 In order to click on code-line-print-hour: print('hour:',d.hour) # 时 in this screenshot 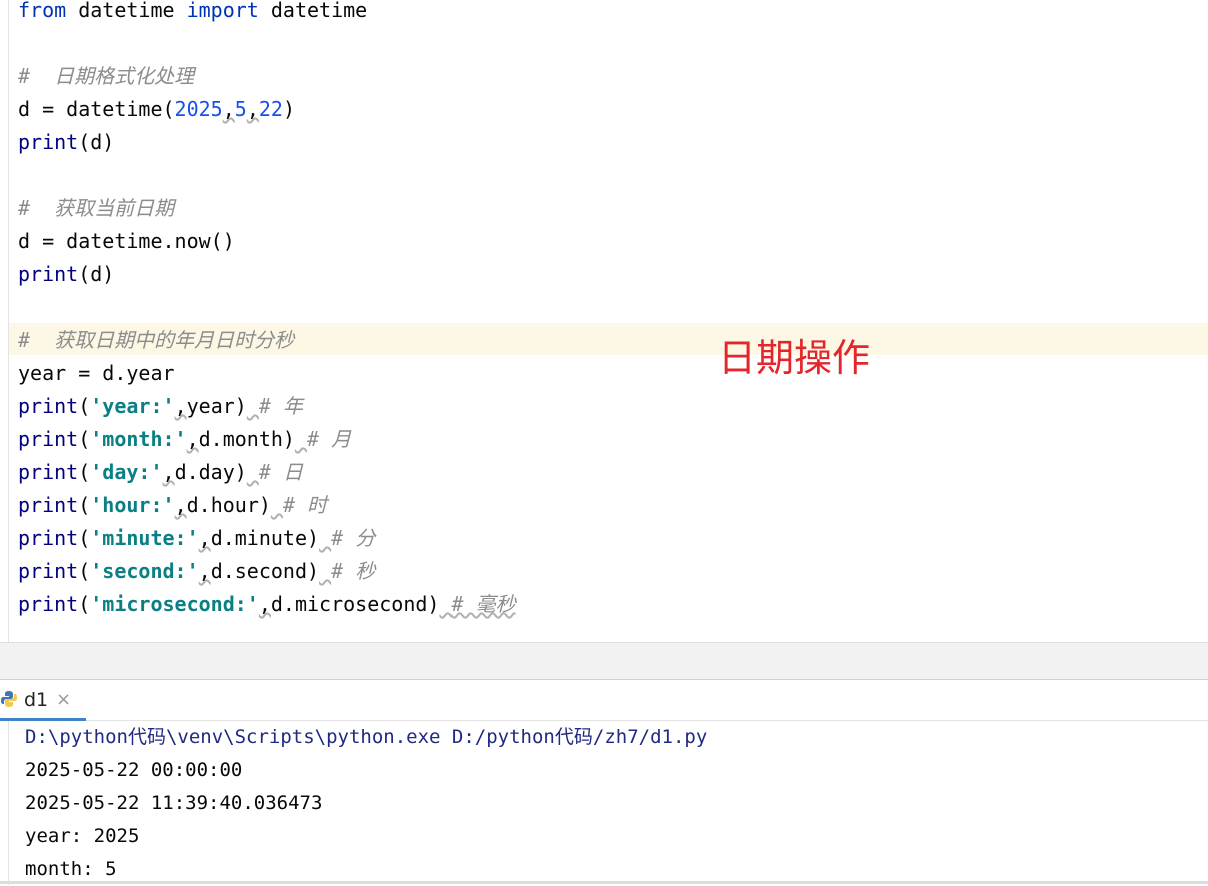, I will do `click(172, 505)`.